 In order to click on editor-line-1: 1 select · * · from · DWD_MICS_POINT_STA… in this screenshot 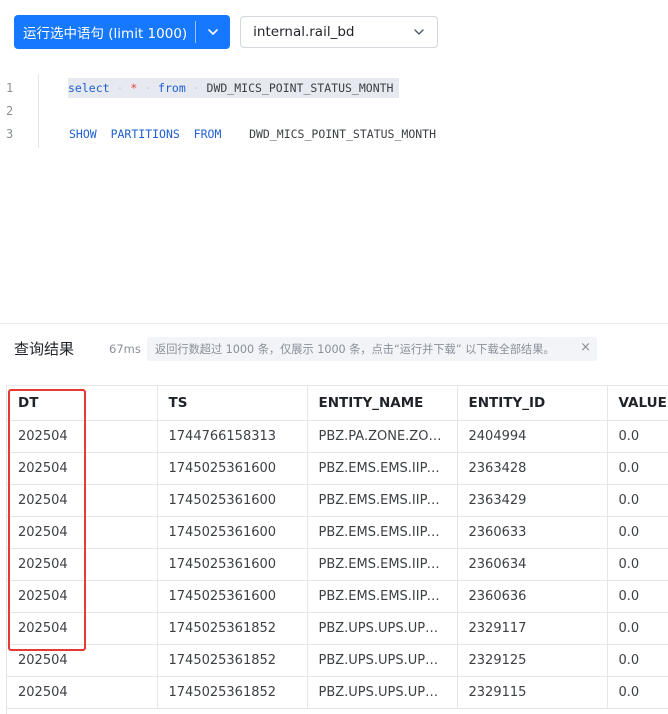, I will do `click(334, 88)`.